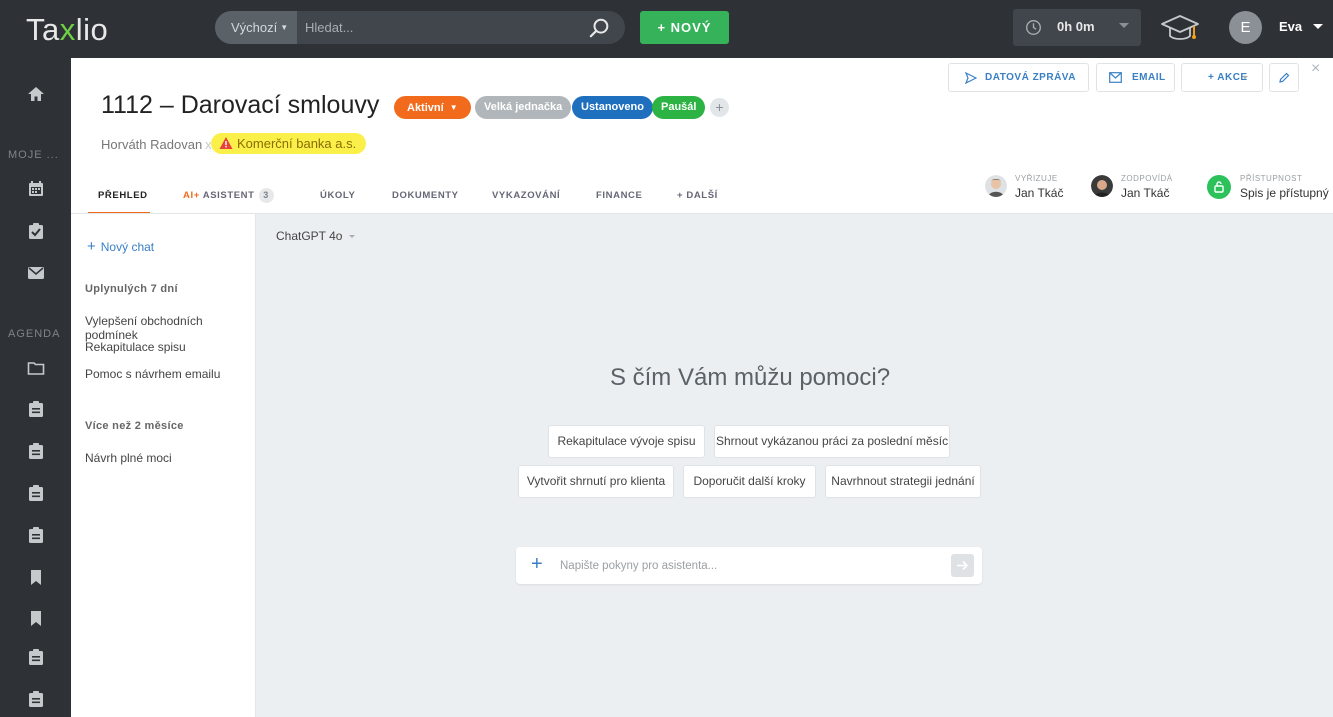 This screenshot has width=1333, height=717. I want to click on tag-badge-velka-jednacka: Velká jednačka, so click(523, 107).